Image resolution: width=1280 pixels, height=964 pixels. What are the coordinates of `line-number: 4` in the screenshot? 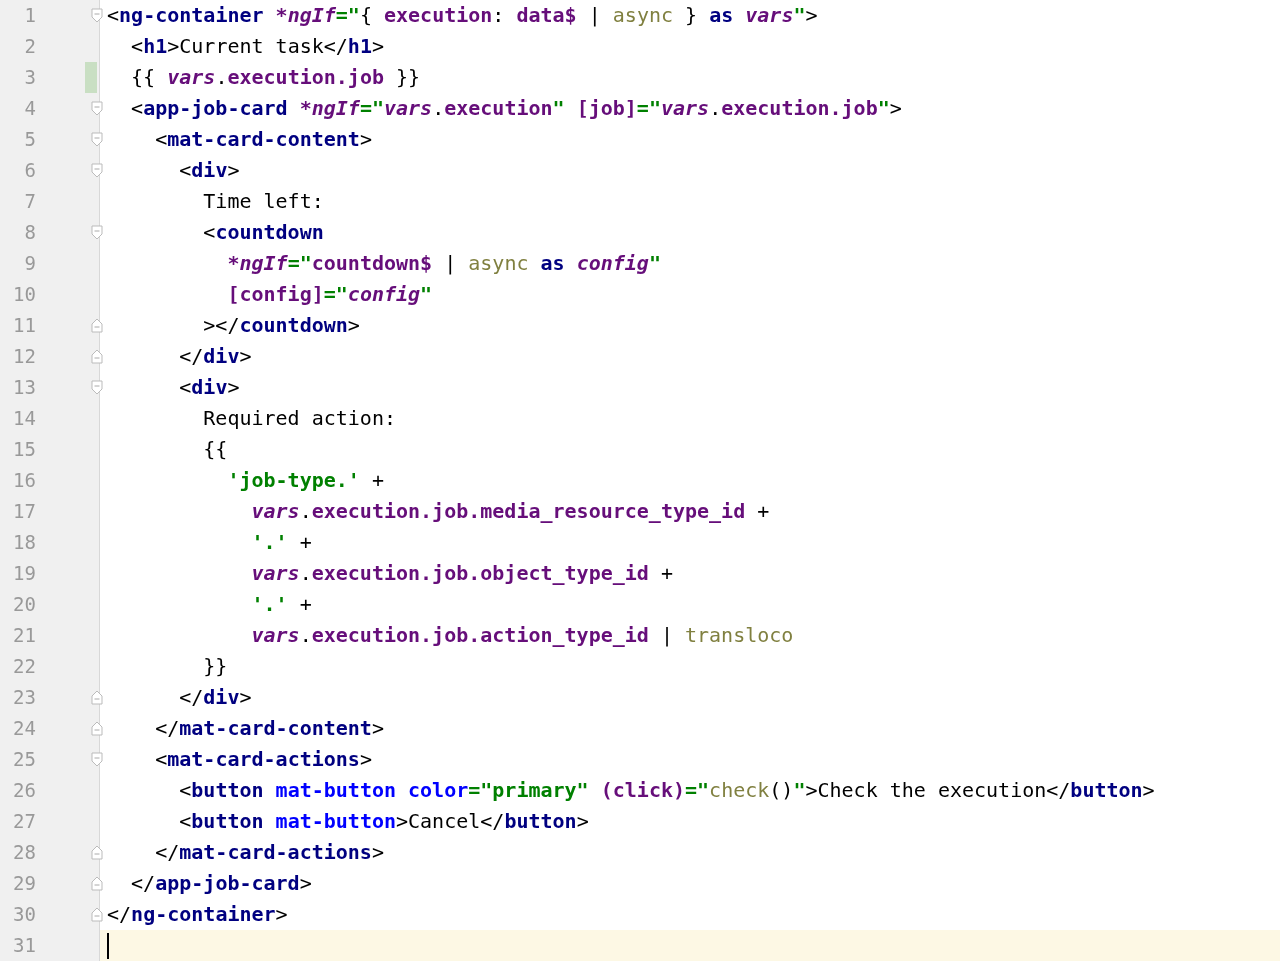 It's located at (29, 108).